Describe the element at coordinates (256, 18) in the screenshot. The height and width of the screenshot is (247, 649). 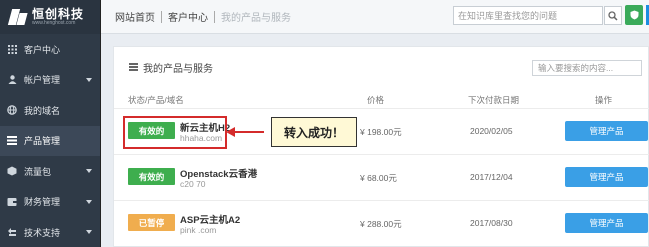
I see `breadcrumb-current: 我的产品与服务` at that location.